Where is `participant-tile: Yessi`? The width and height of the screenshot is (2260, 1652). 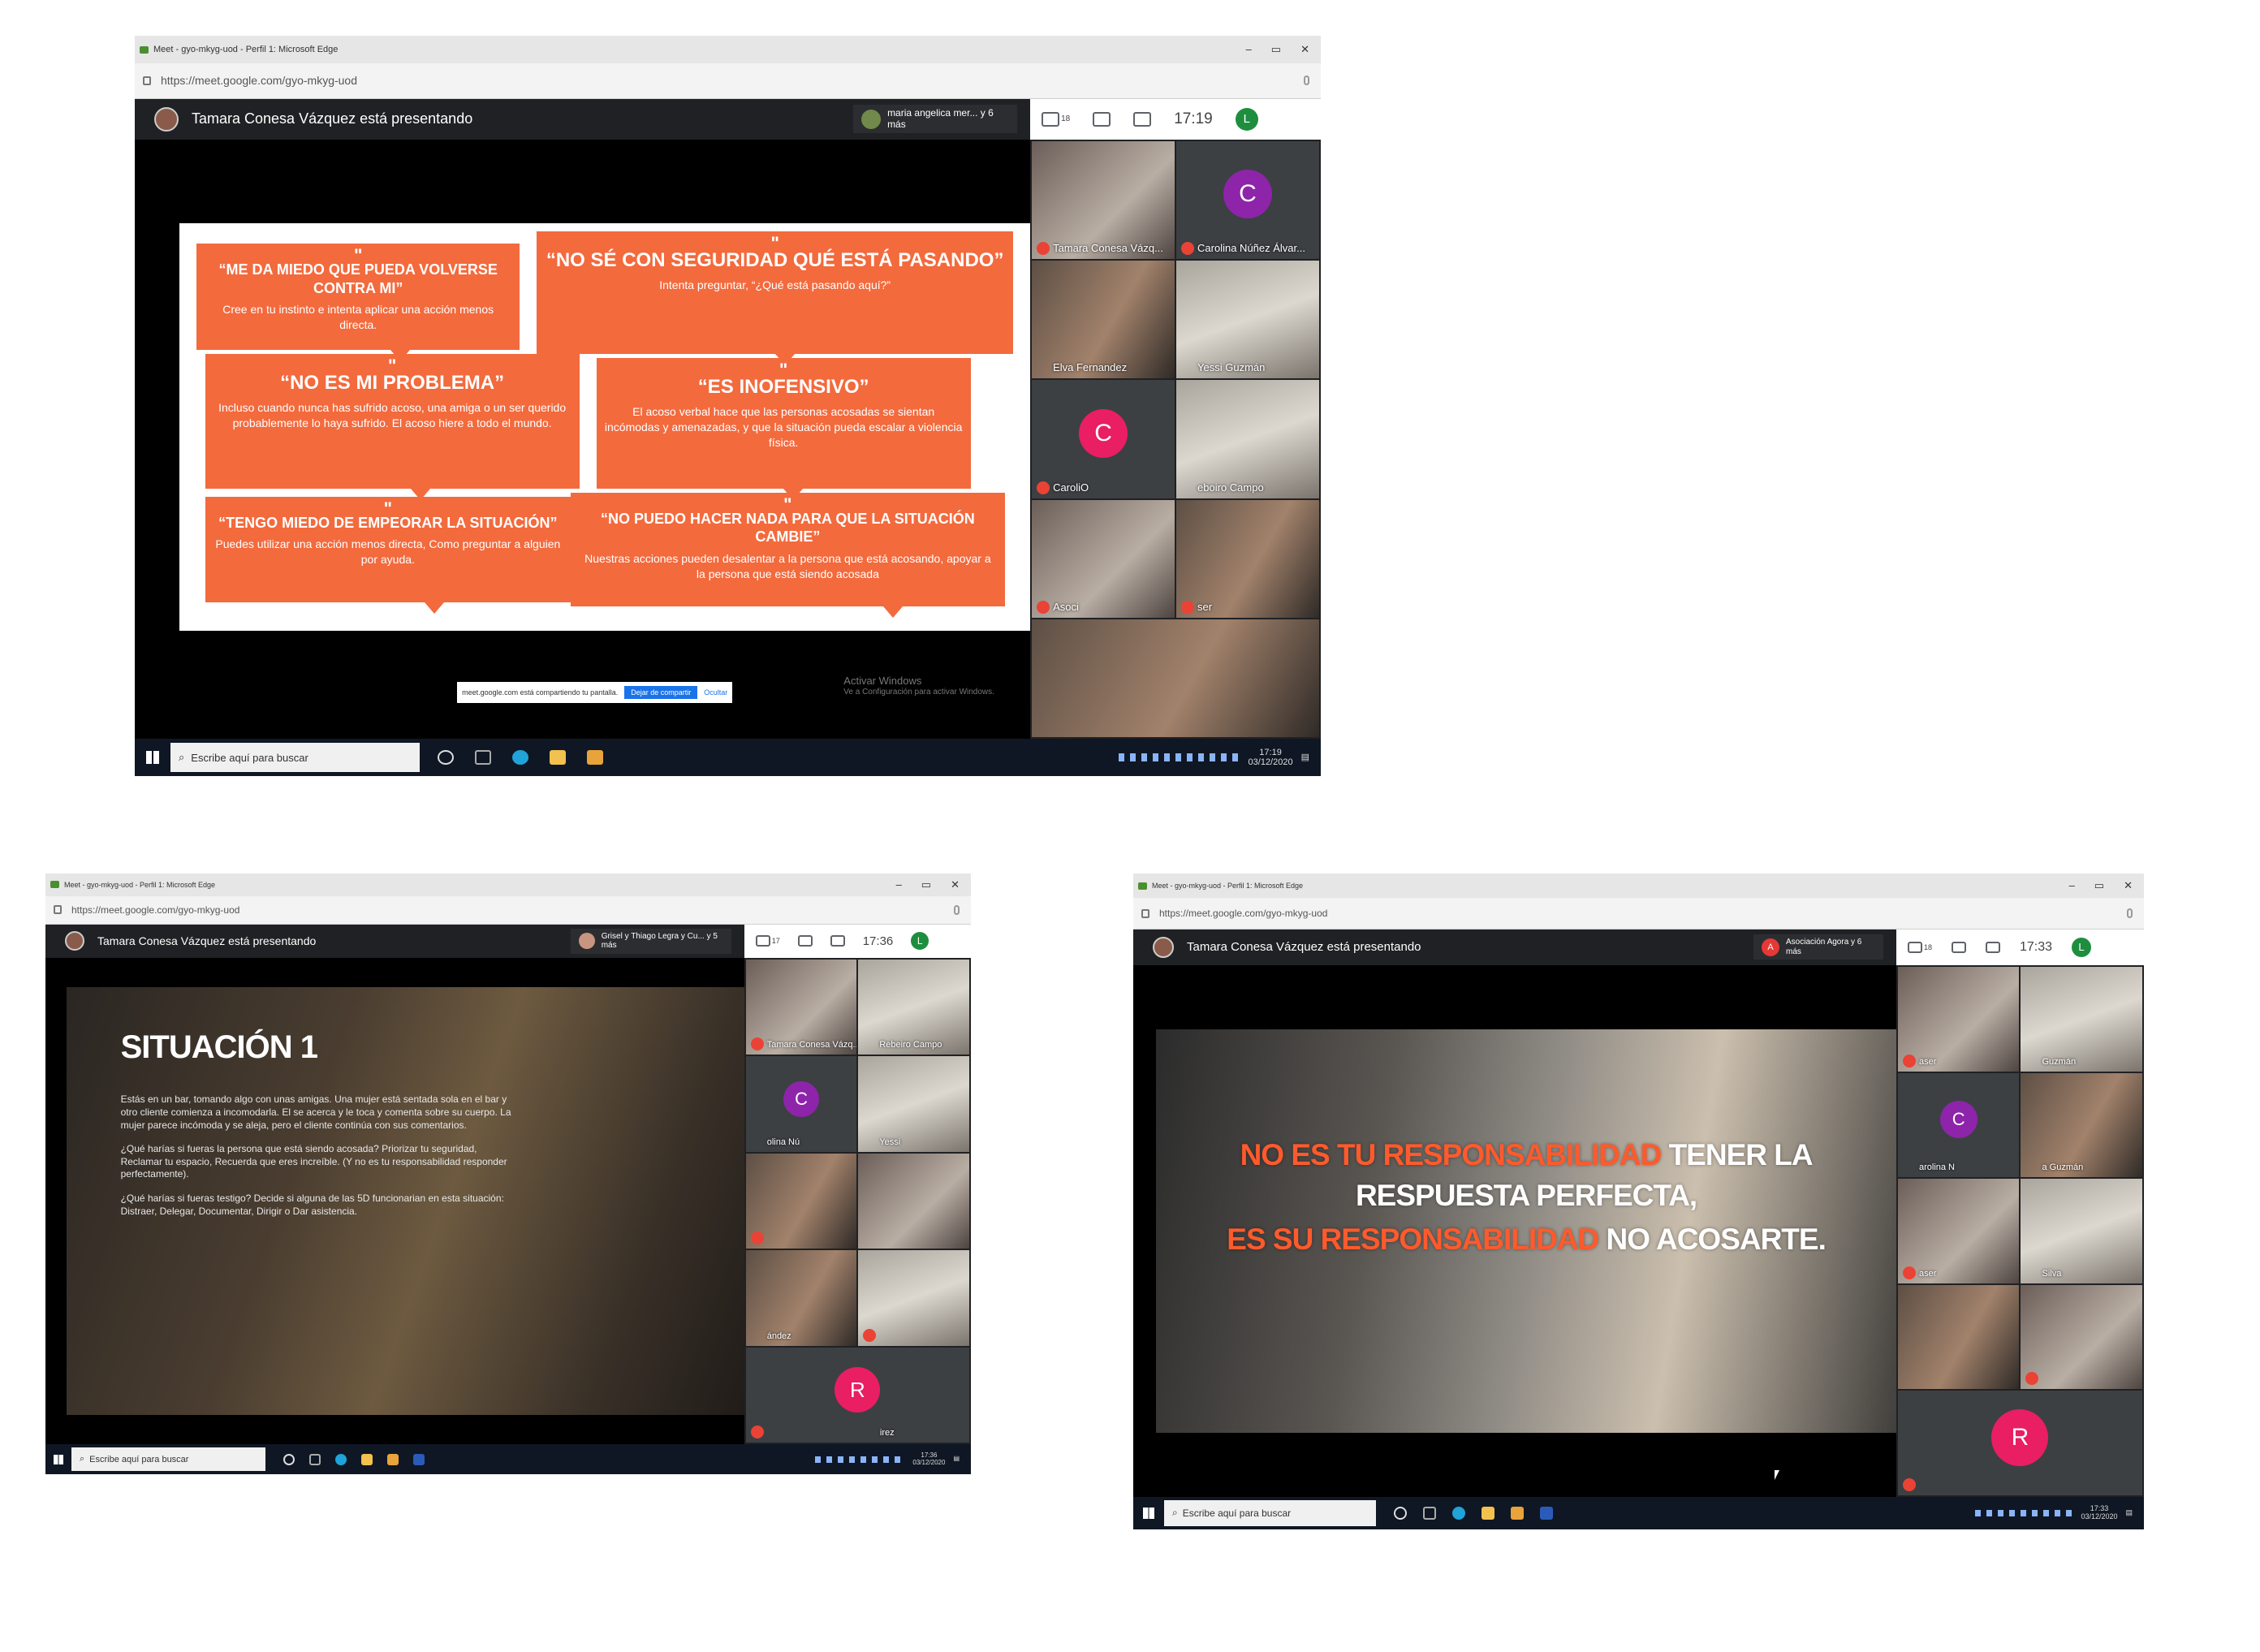
participant-tile: Yessi is located at coordinates (914, 1104).